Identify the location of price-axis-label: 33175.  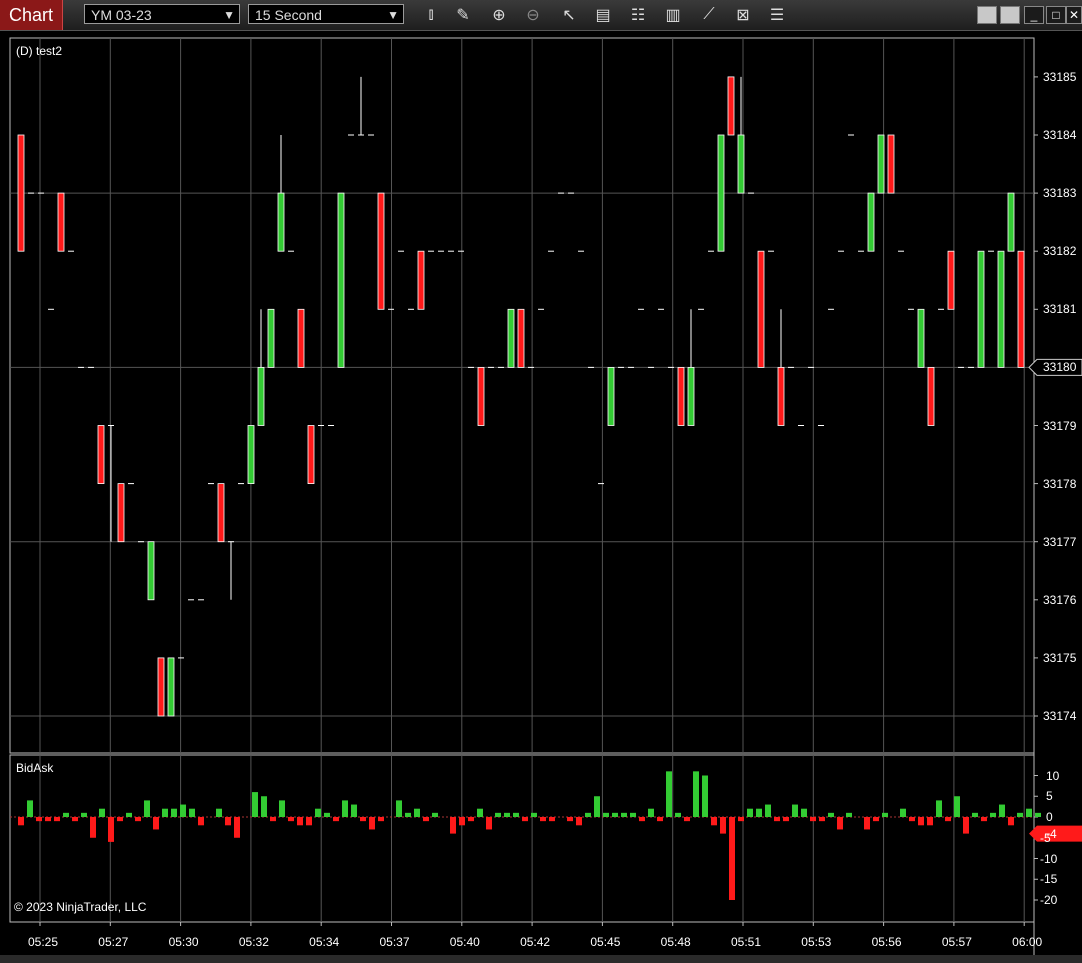
(1060, 657).